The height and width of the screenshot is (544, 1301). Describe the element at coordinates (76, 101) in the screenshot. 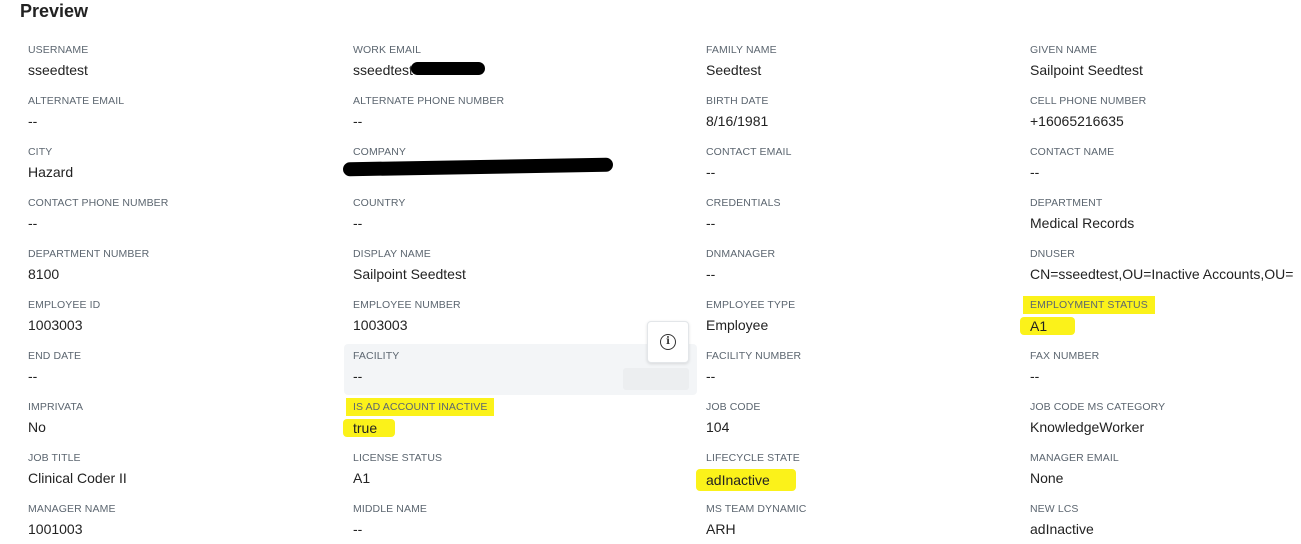

I see `field-label: ALTERNATE EMAIL` at that location.